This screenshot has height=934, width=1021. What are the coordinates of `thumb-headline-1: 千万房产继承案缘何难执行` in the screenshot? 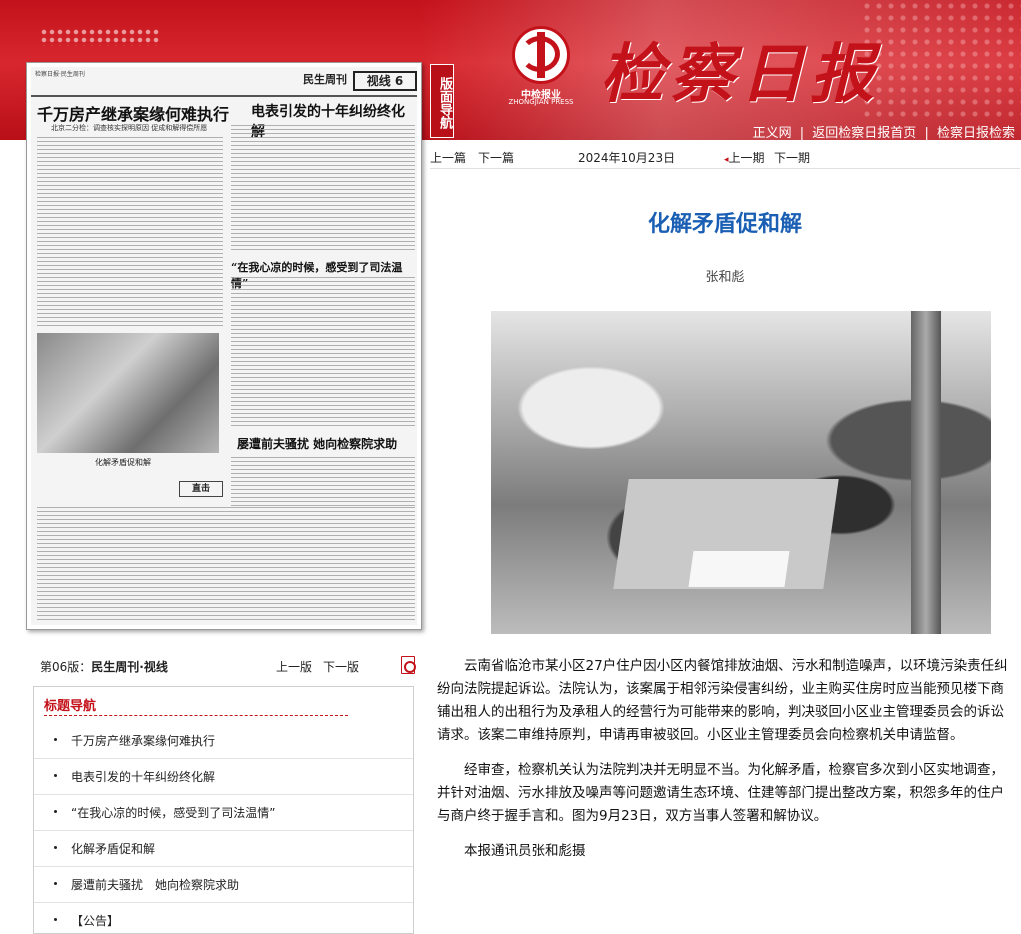 It's located at (133, 113).